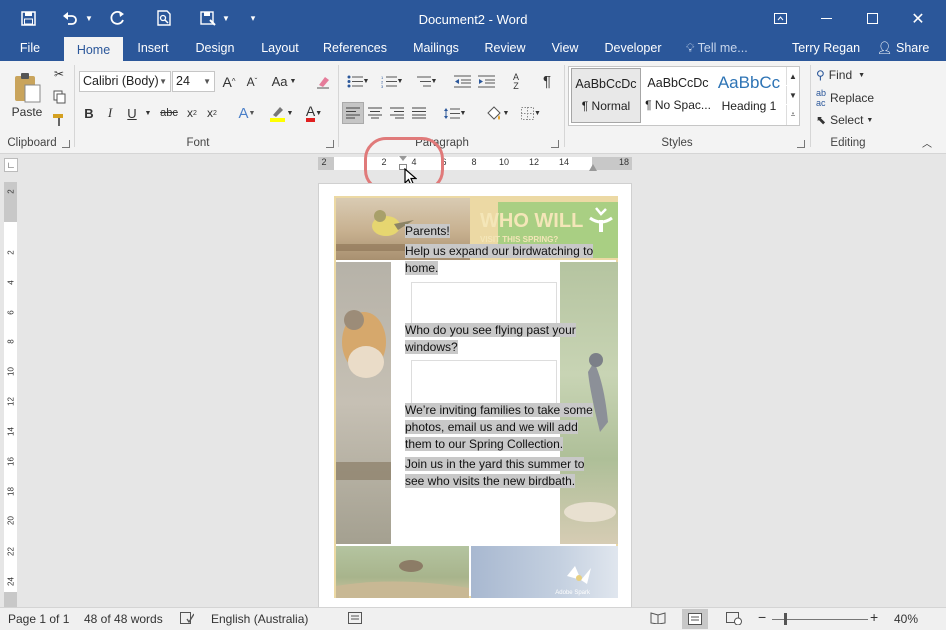  Describe the element at coordinates (849, 120) in the screenshot. I see `select-button: ⬉ Select ▼` at that location.